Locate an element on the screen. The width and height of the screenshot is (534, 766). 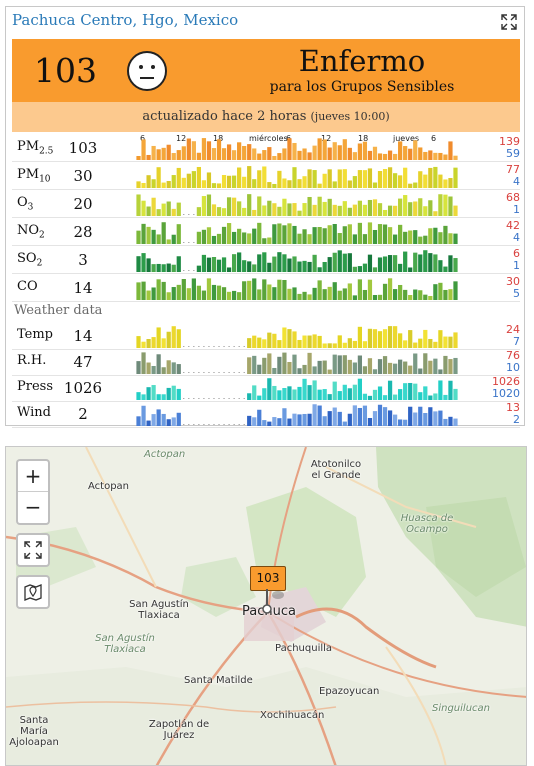
pollutant-name: SO is located at coordinates (27, 258).